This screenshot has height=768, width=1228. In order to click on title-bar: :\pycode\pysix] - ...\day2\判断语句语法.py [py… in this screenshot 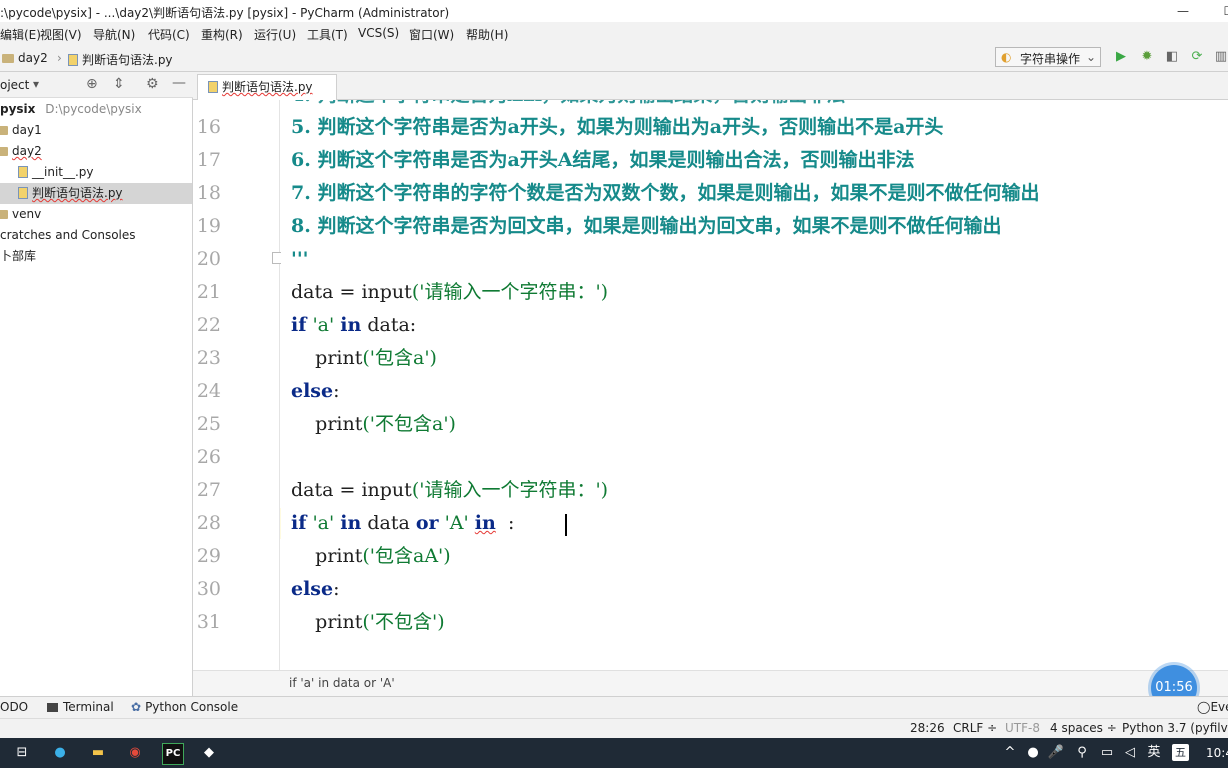, I will do `click(614, 11)`.